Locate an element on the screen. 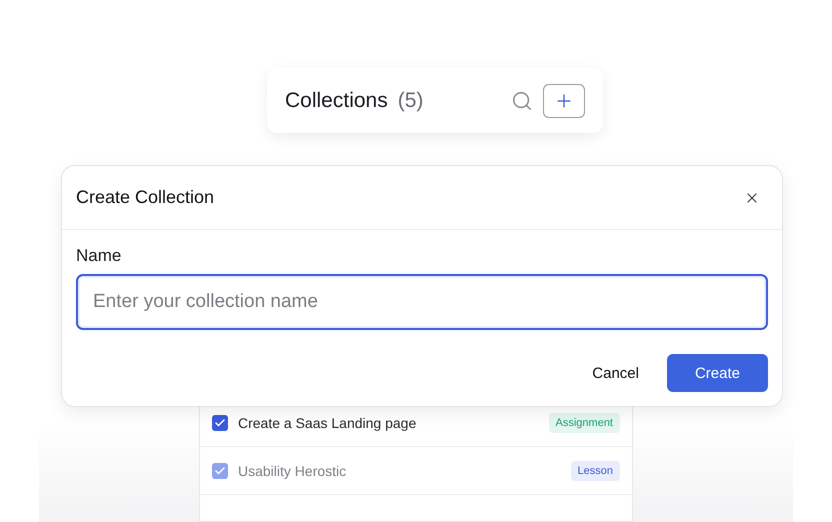 The image size is (832, 522). name-input-field: Enter your collection name is located at coordinates (422, 302).